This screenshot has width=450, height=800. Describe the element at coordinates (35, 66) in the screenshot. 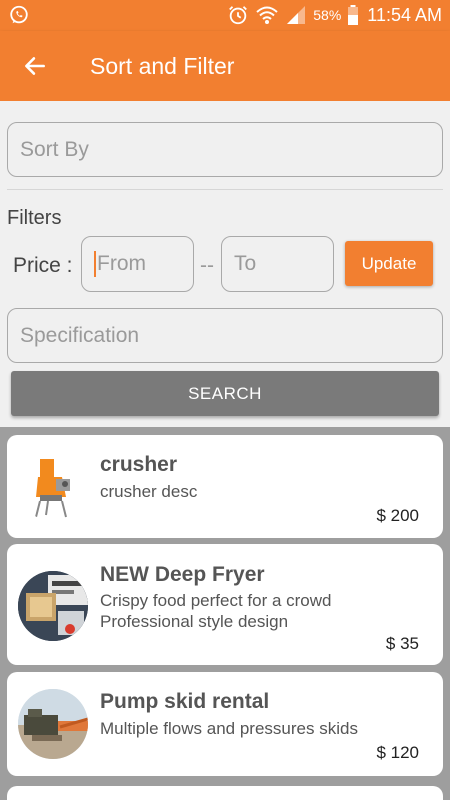

I see `arrow-left-icon` at that location.